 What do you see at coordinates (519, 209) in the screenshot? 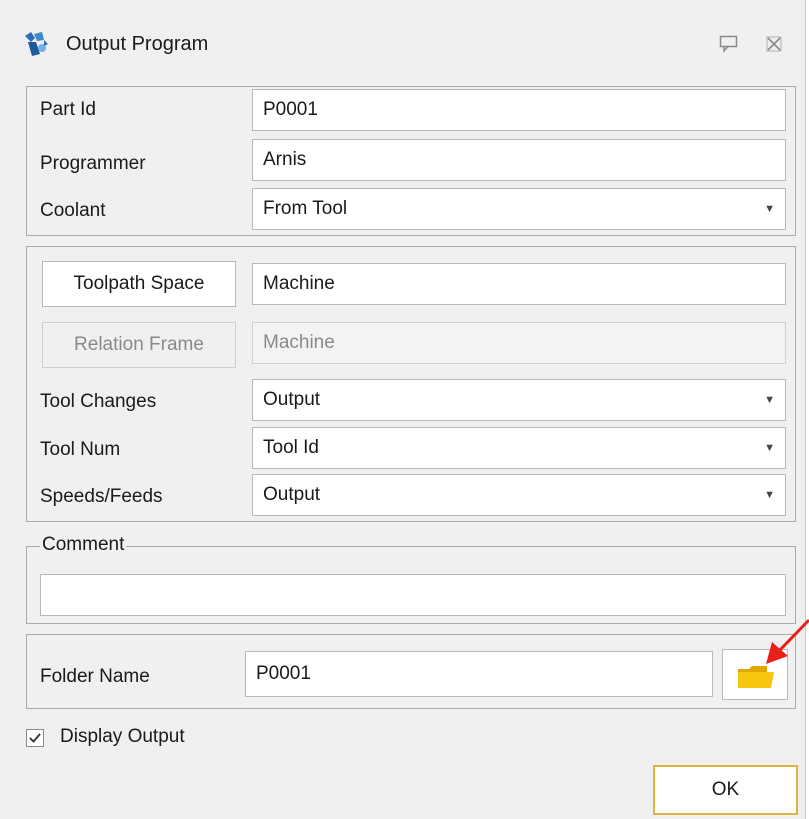
I see `coolant-dropdown: From Tool ▼` at bounding box center [519, 209].